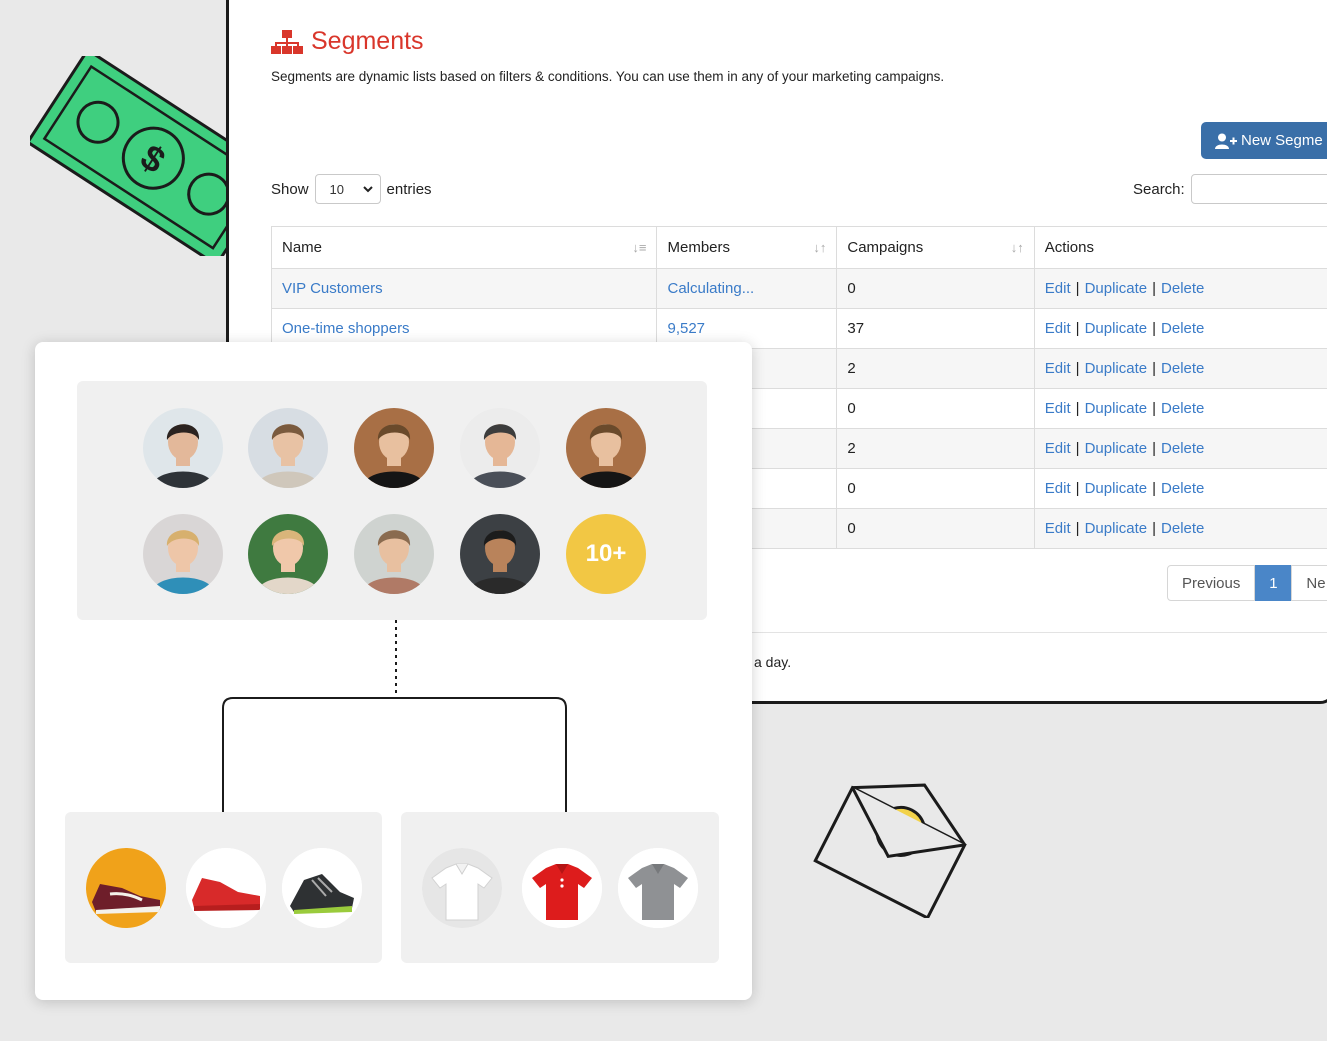 The height and width of the screenshot is (1041, 1327). Describe the element at coordinates (464, 247) in the screenshot. I see `column-header-name: Name ↓≡` at that location.